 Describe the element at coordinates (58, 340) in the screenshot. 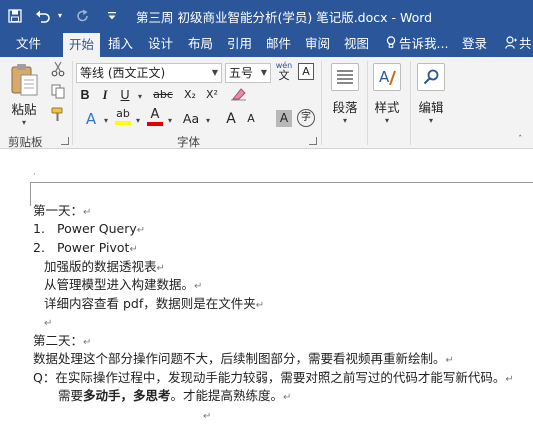

I see `day2-text: 第二天：` at that location.